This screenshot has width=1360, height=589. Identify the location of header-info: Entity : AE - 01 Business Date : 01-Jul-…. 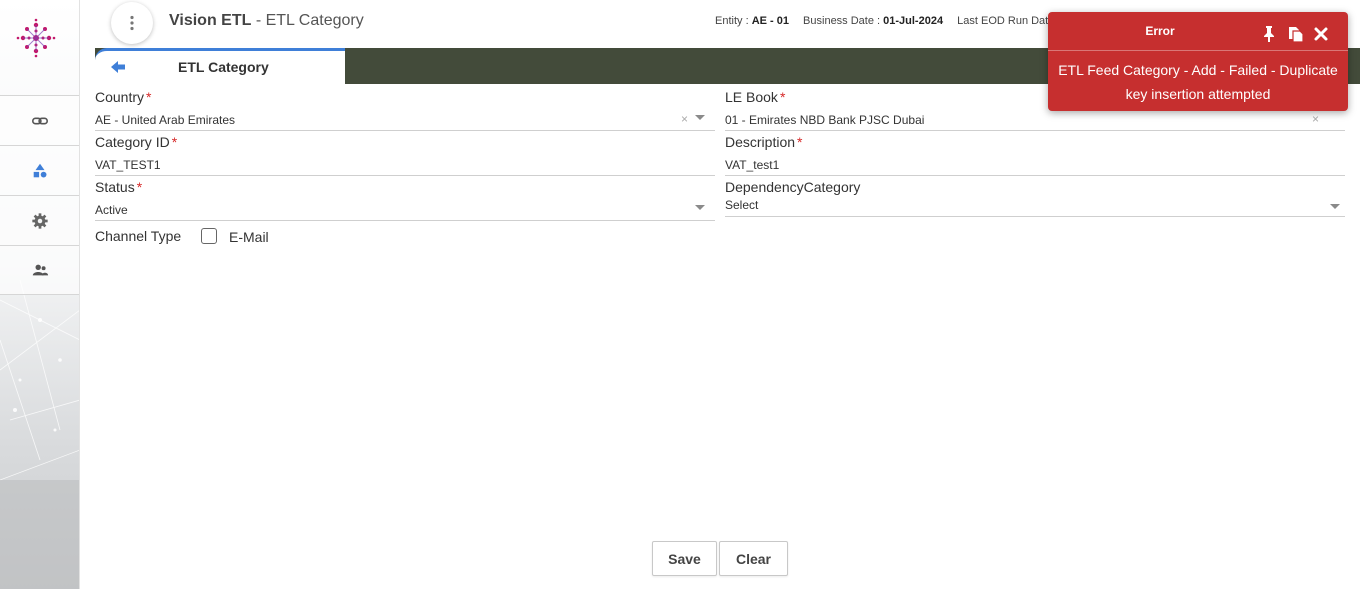
(884, 21).